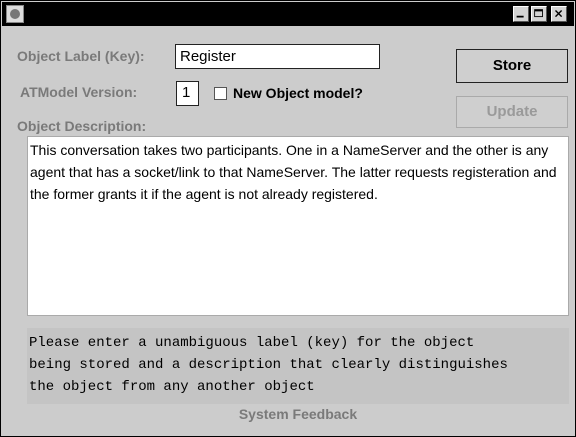 This screenshot has height=437, width=576. I want to click on store-button: Store, so click(512, 66).